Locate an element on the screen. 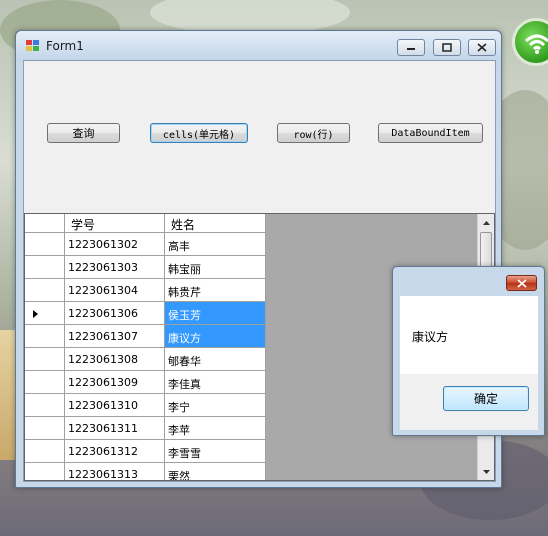  table-row: 1223061304 韩贵芹 is located at coordinates (145, 290).